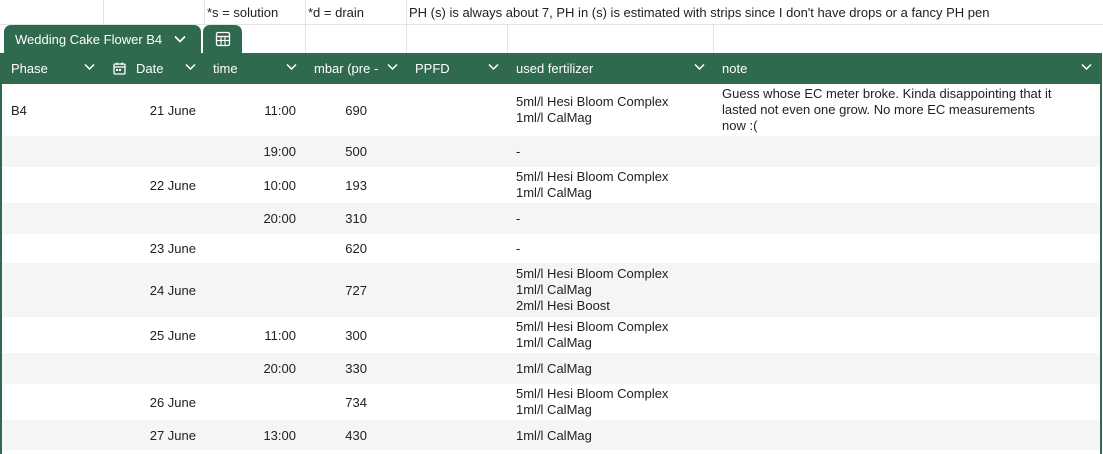 The image size is (1103, 454). I want to click on calendar-icon, so click(119, 68).